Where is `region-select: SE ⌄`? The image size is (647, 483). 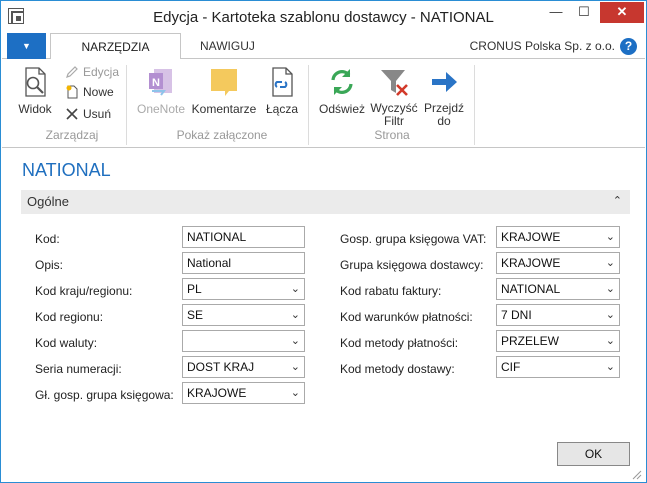
region-select: SE ⌄ is located at coordinates (243, 315).